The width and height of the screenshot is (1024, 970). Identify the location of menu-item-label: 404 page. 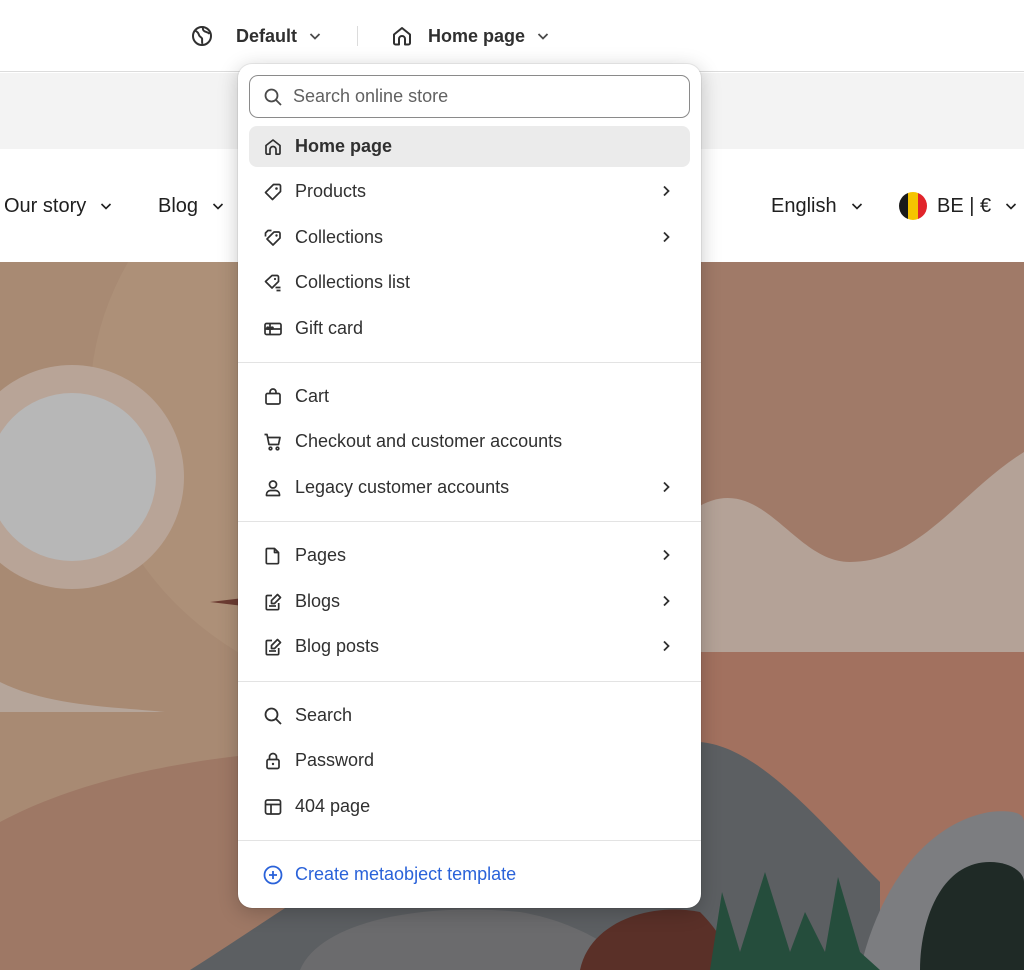
(333, 806).